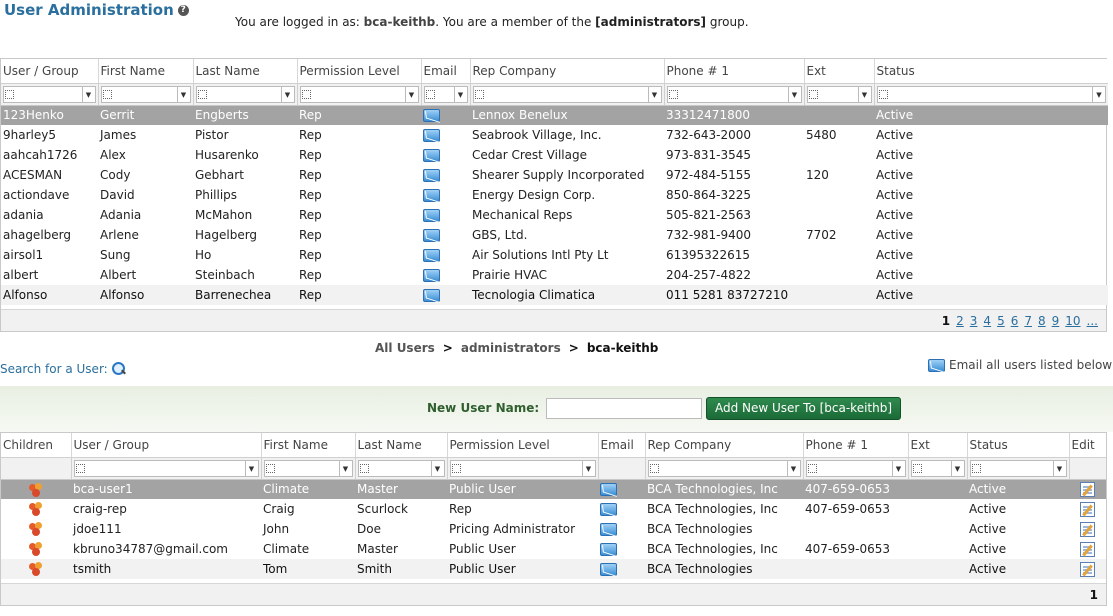 The width and height of the screenshot is (1113, 616). Describe the element at coordinates (803, 408) in the screenshot. I see `add-new-user-button: Add New User To [bca-keithb]` at that location.